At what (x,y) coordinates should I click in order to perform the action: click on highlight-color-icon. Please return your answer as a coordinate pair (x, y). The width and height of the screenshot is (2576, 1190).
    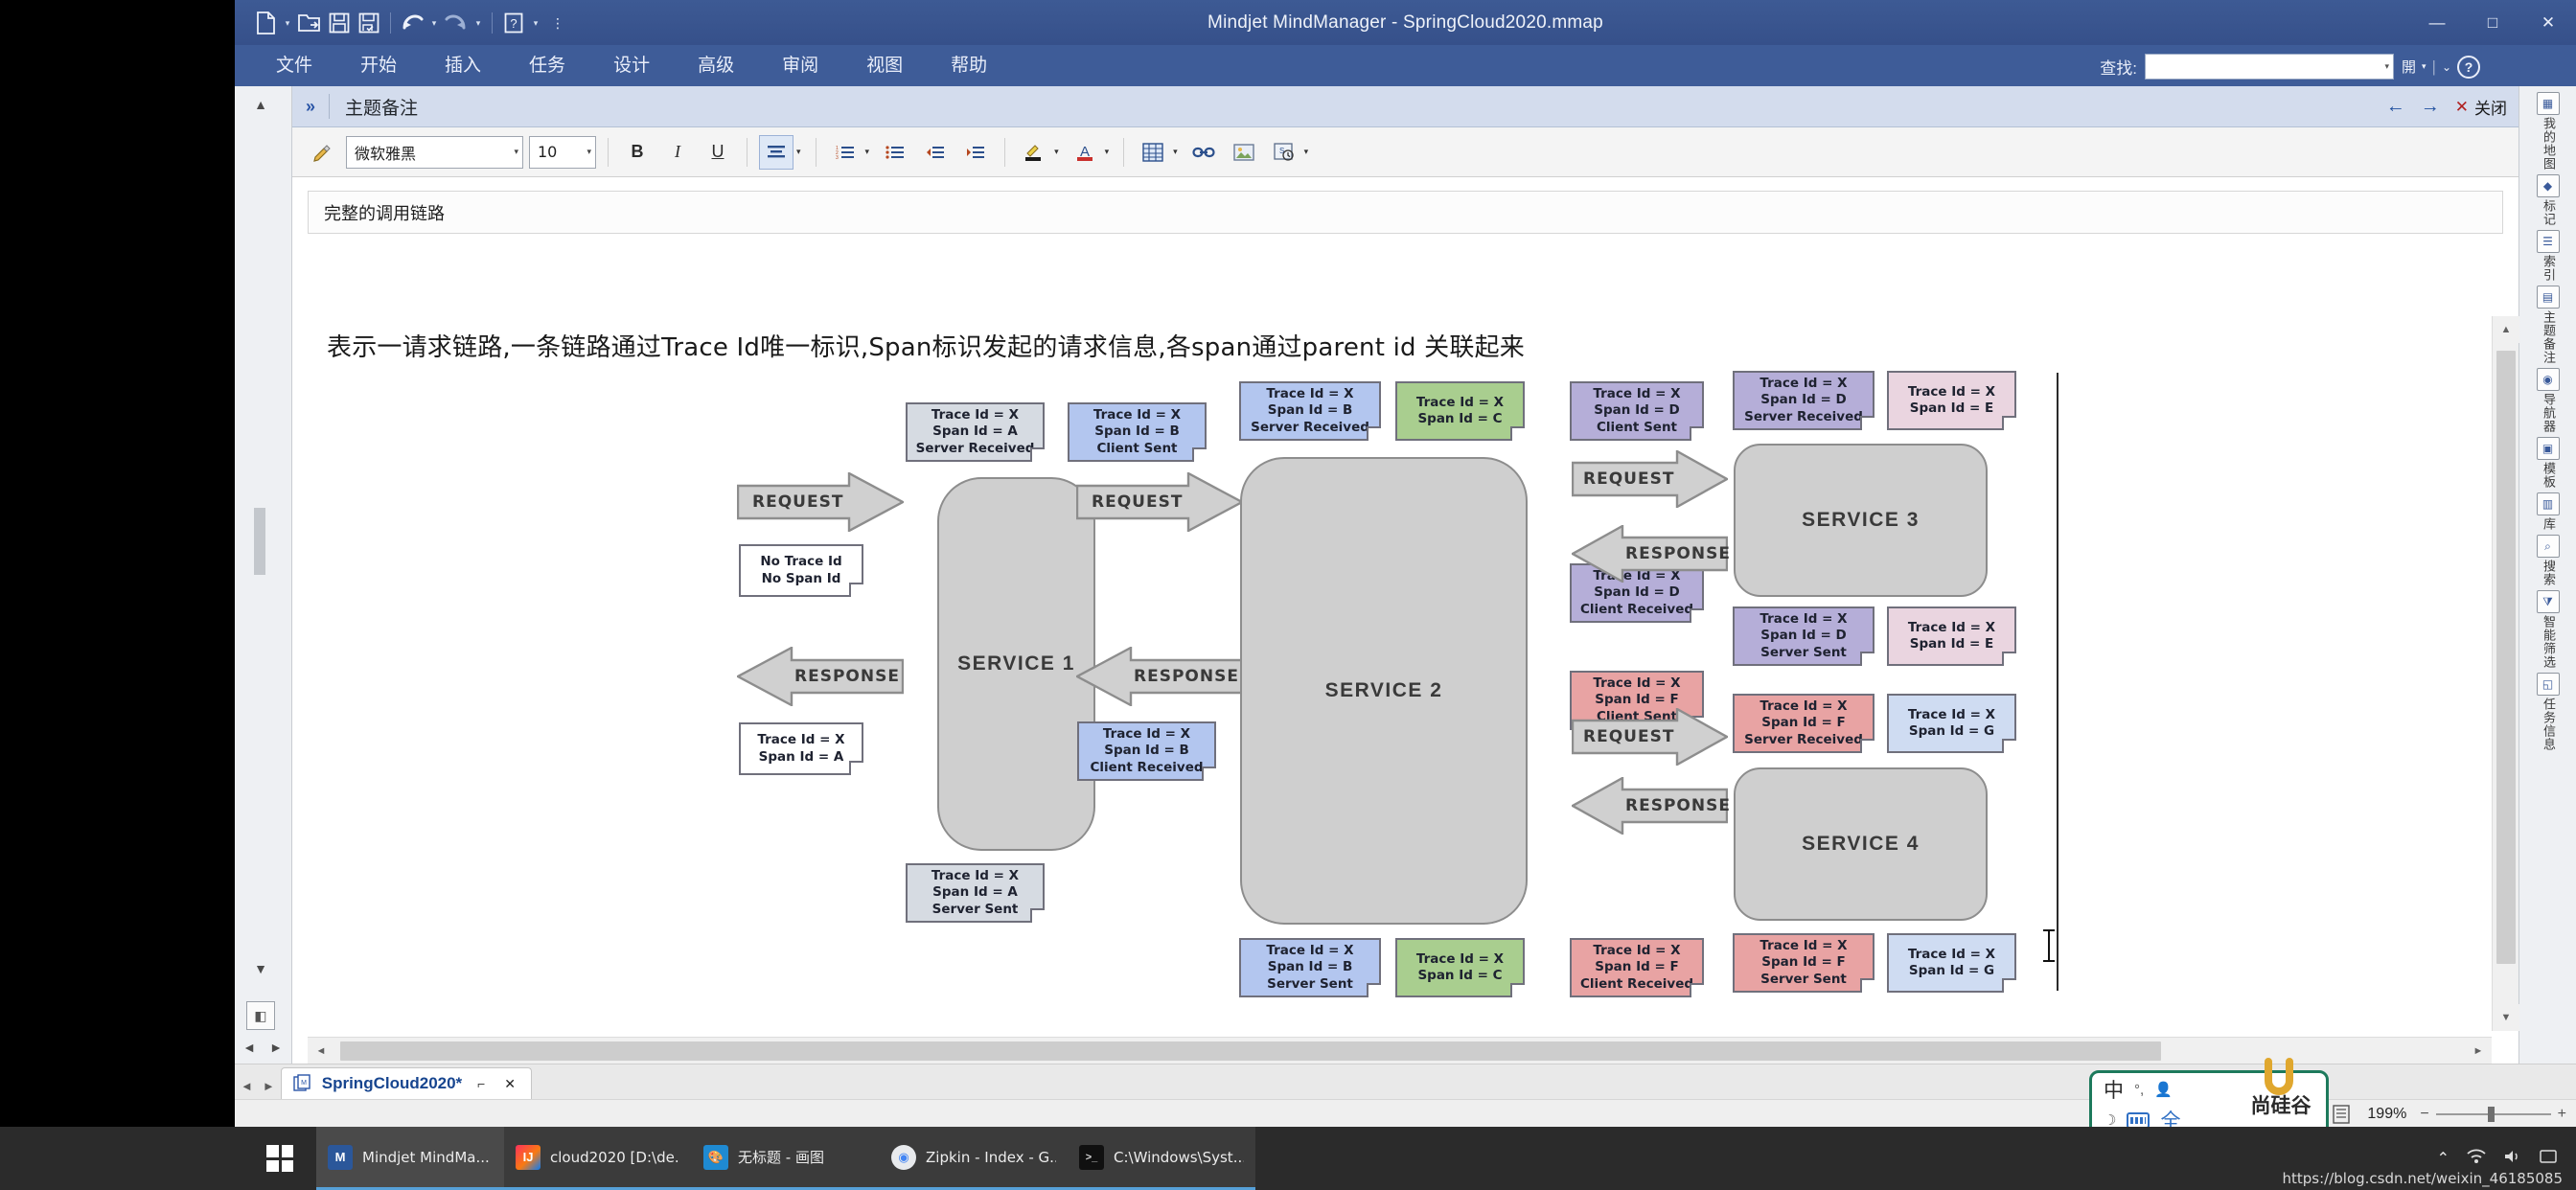
    Looking at the image, I should click on (1034, 152).